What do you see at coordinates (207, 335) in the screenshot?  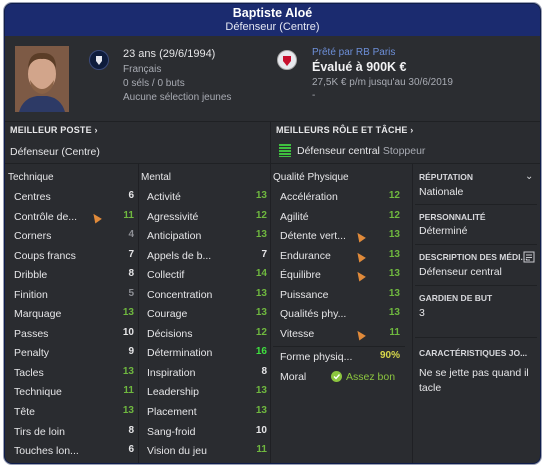 I see `mental-attribute-row: Décisions 12` at bounding box center [207, 335].